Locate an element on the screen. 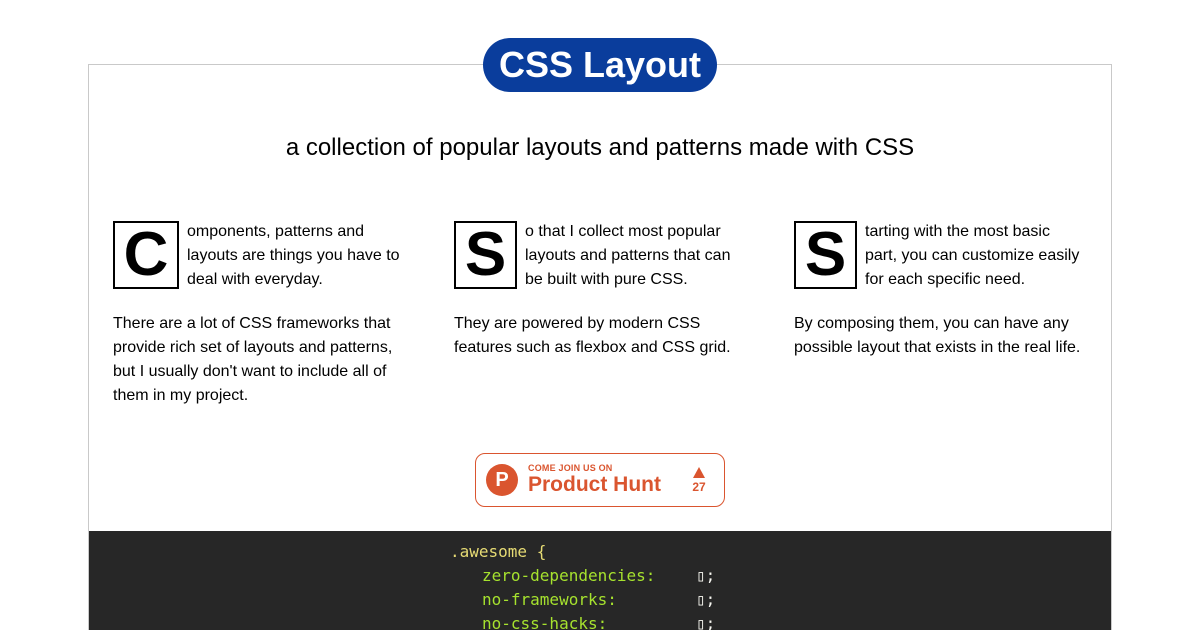 This screenshot has width=1200, height=630. product-hunt-text: COME JOIN US ON Product Hunt is located at coordinates (603, 480).